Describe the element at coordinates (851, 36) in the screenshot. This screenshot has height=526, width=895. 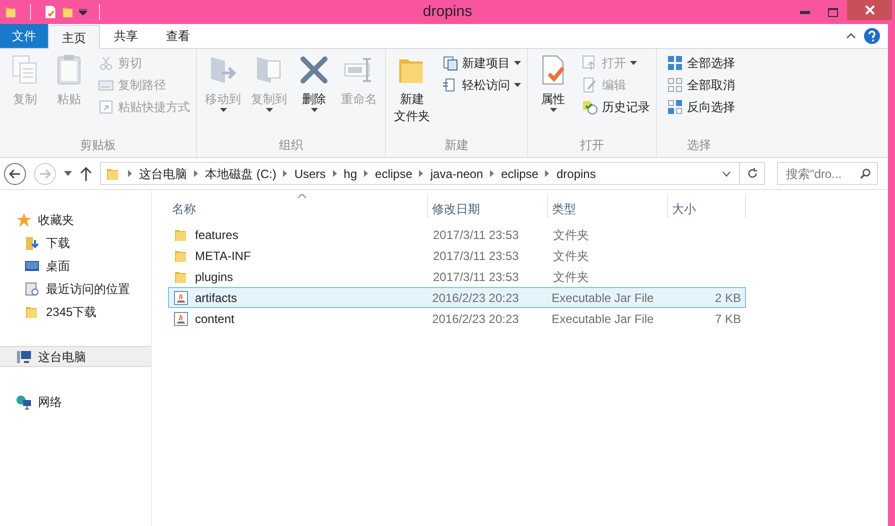
I see `collapse-ribbon-icon` at that location.